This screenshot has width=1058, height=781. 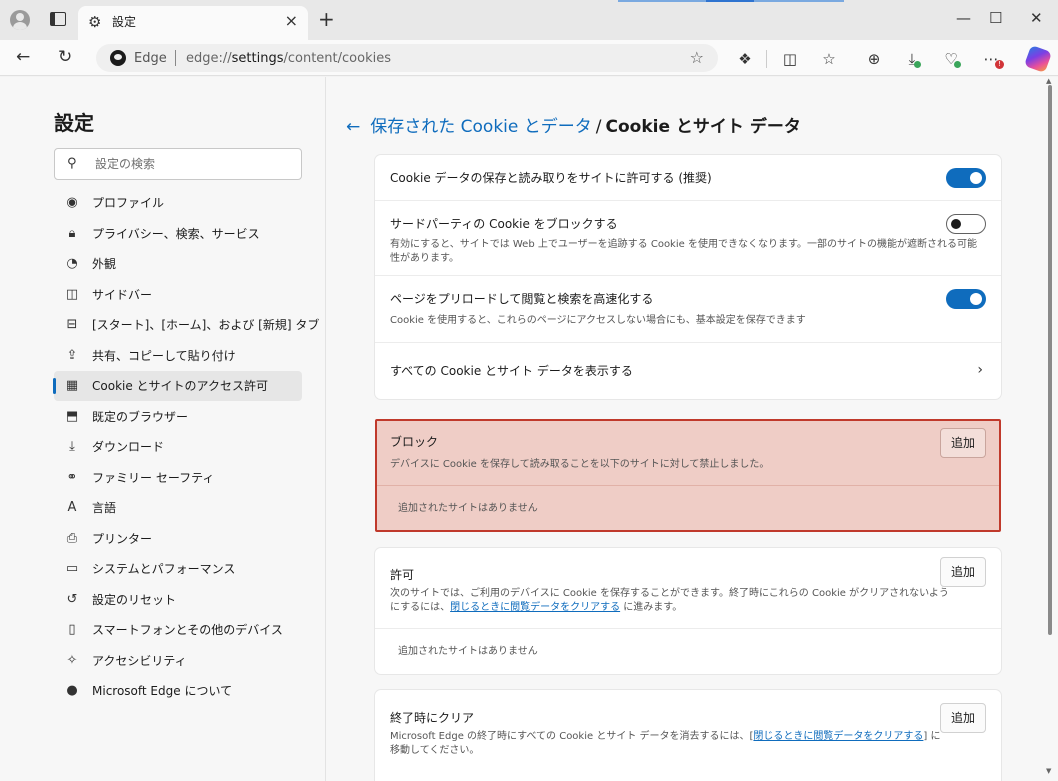 I want to click on profile-avatar, so click(x=20, y=20).